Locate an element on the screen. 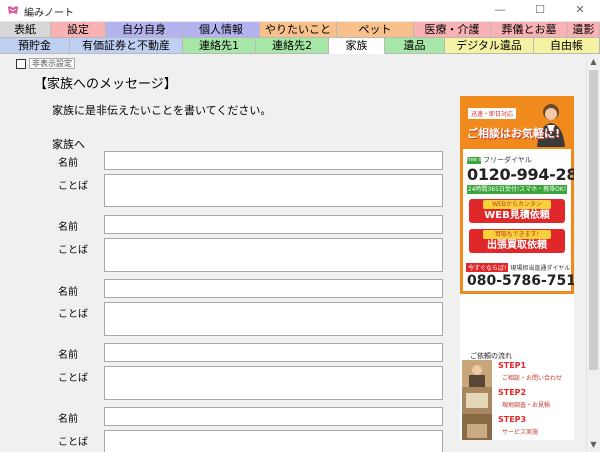  app-icon is located at coordinates (13, 10).